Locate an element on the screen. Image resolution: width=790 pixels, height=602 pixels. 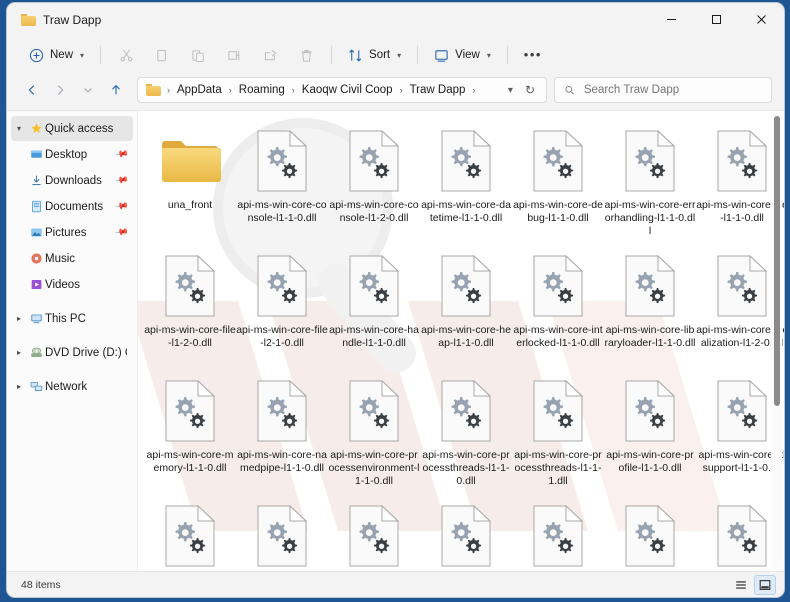
sidebar-item-videos: Videos is located at coordinates (72, 284).